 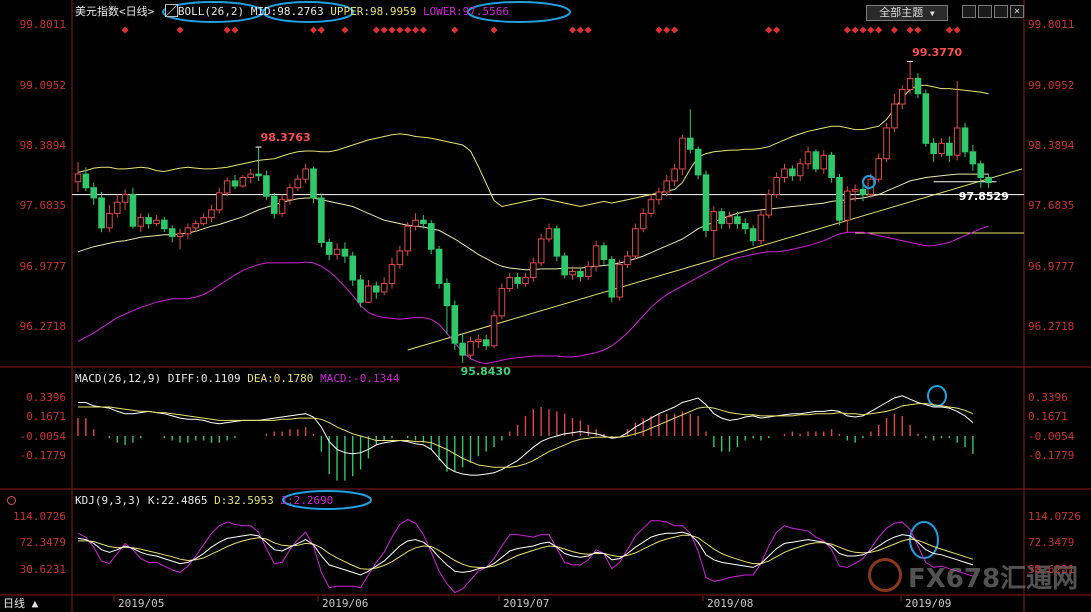 I want to click on kdj-label: KDJ(9,3,3), so click(x=108, y=500).